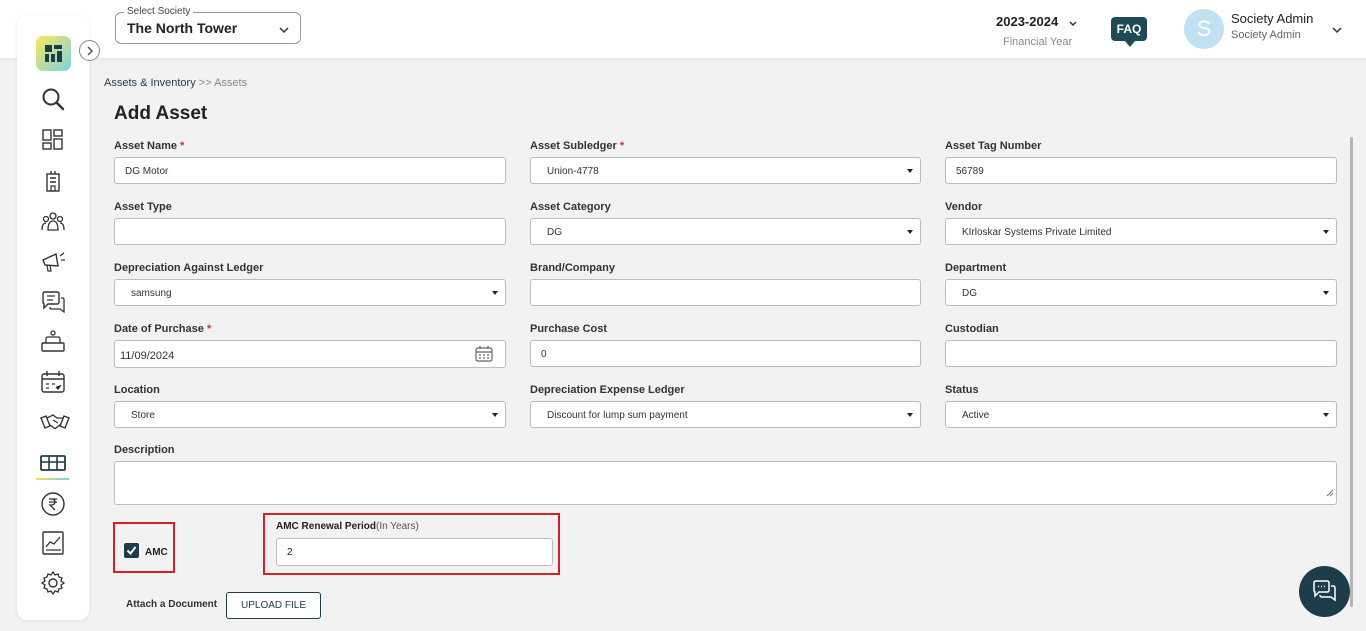 The image size is (1366, 631). I want to click on status-label: Status, so click(962, 390).